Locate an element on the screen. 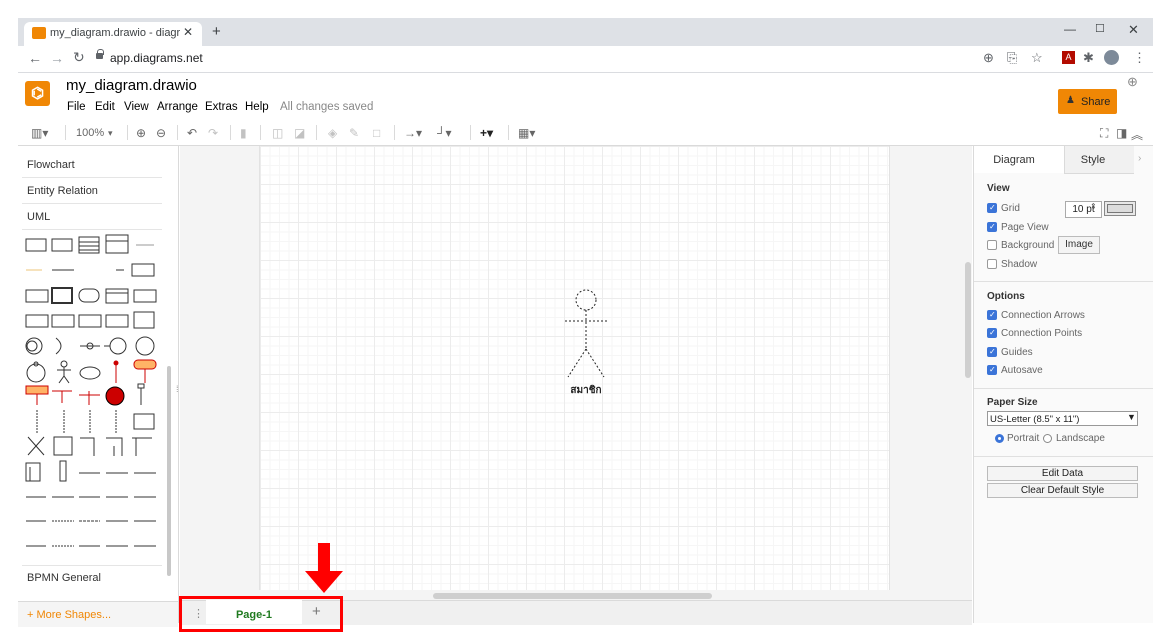 The height and width of the screenshot is (634, 1153). new-tab-button: + is located at coordinates (216, 31).